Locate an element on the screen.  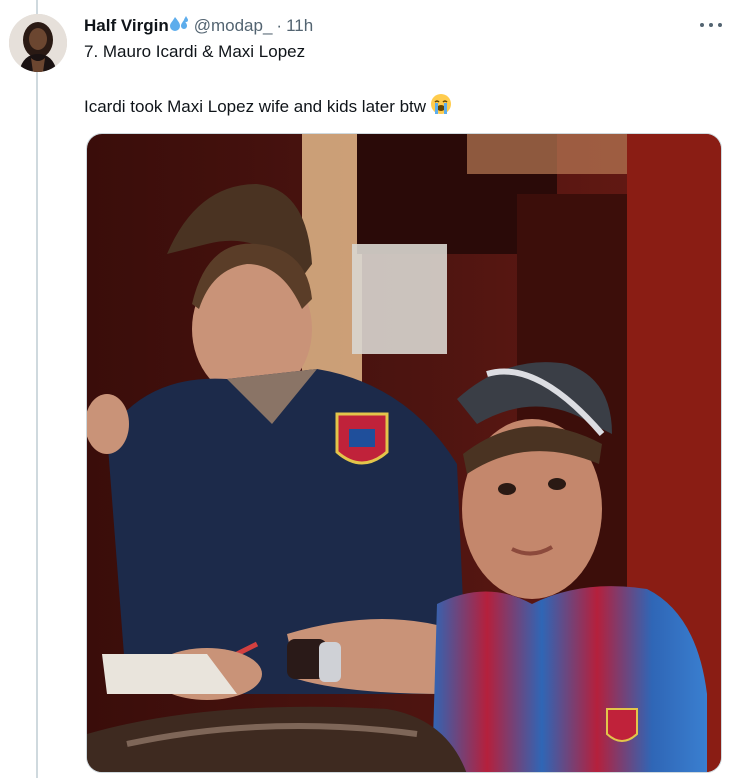
loudly-crying-face-icon is located at coordinates (441, 106).